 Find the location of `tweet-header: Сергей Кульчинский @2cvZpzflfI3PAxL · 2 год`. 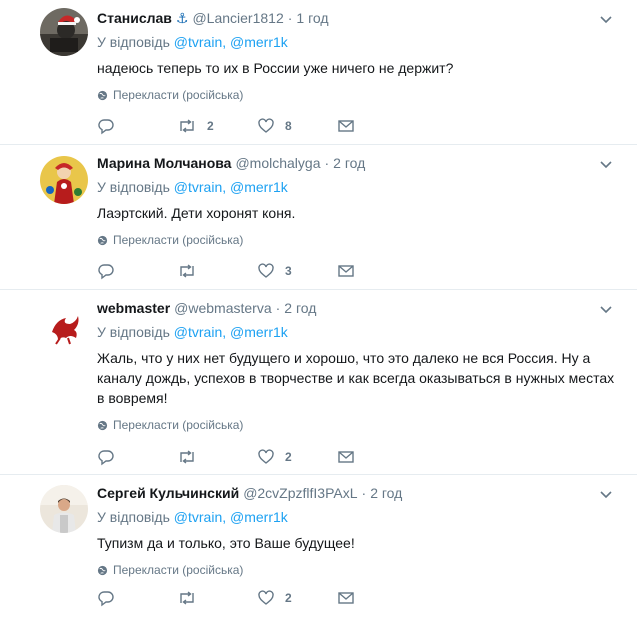

tweet-header: Сергей Кульчинский @2cvZpzflfI3PAxL · 2 год is located at coordinates (357, 493).